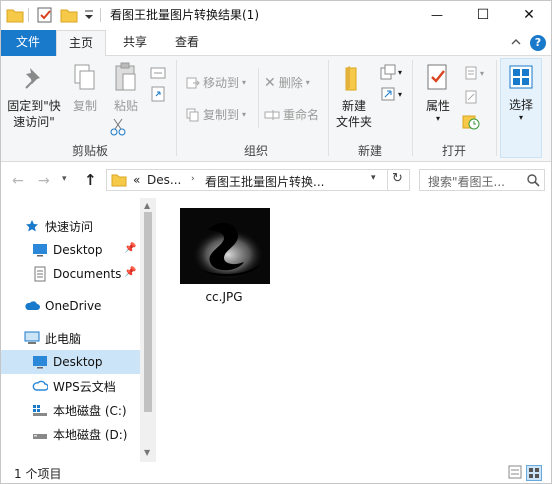  What do you see at coordinates (516, 42) in the screenshot?
I see `collapse-ribbon-icon` at bounding box center [516, 42].